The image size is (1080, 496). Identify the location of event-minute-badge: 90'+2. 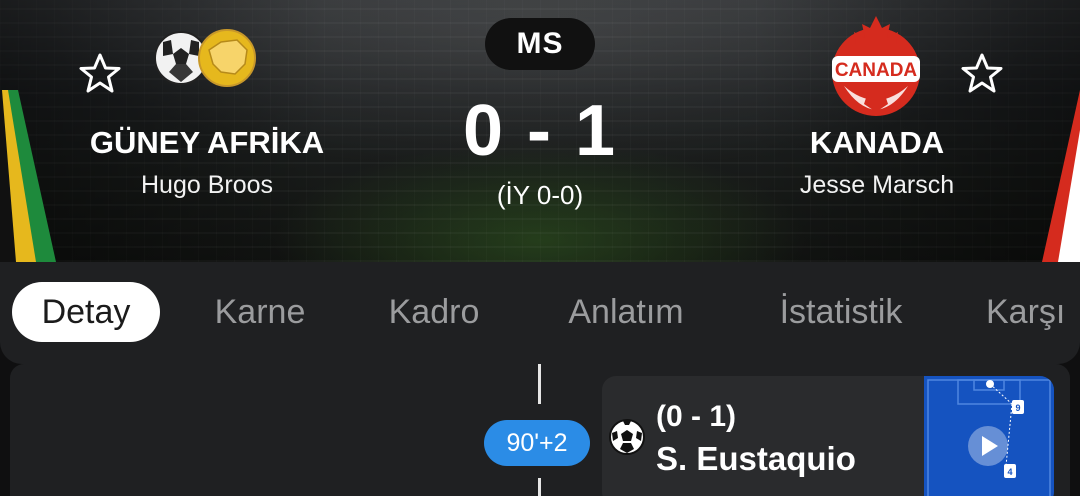
(537, 443).